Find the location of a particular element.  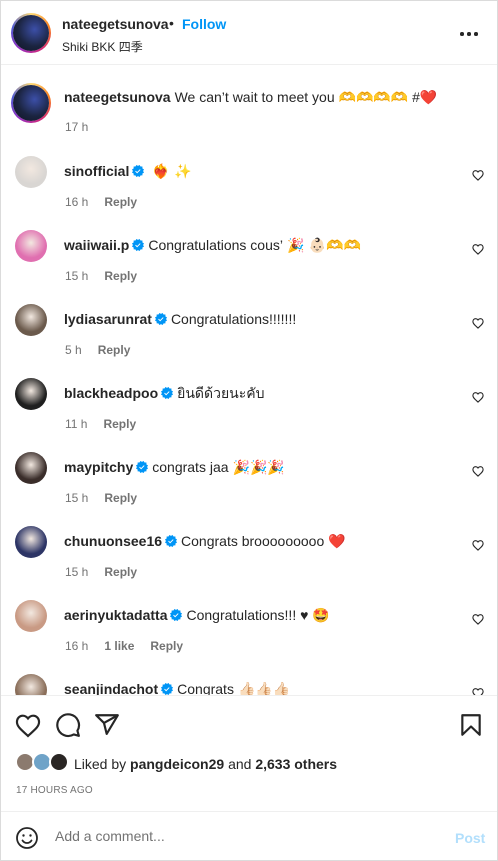

comment-text-line: aerinyuktadatta Congratulations!!! ♥ 🤩 is located at coordinates (197, 615).